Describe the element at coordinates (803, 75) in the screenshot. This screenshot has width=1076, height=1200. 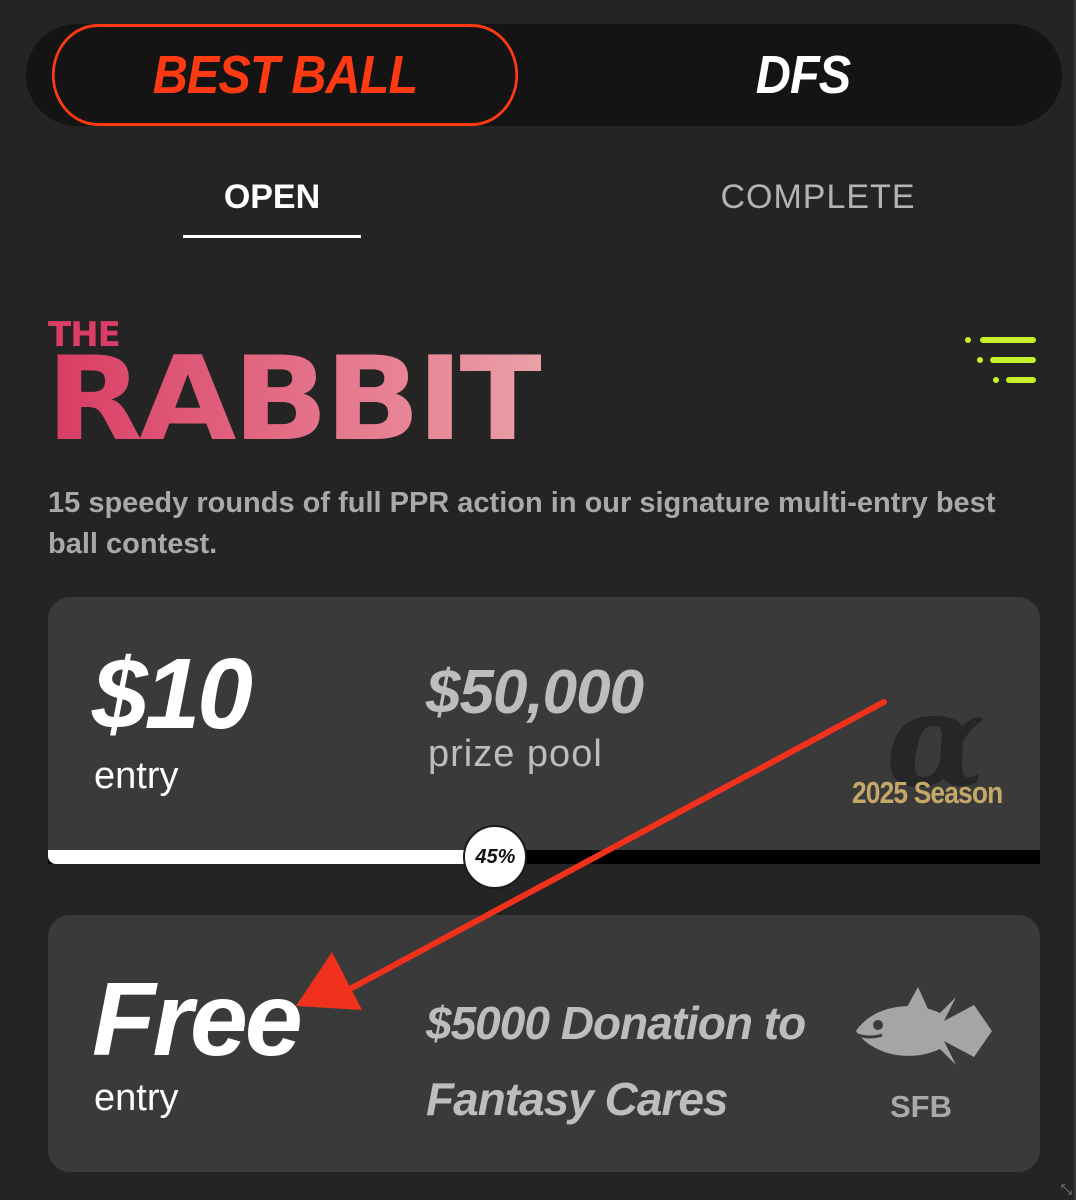
I see `dfs-toggle-button: DFS` at that location.